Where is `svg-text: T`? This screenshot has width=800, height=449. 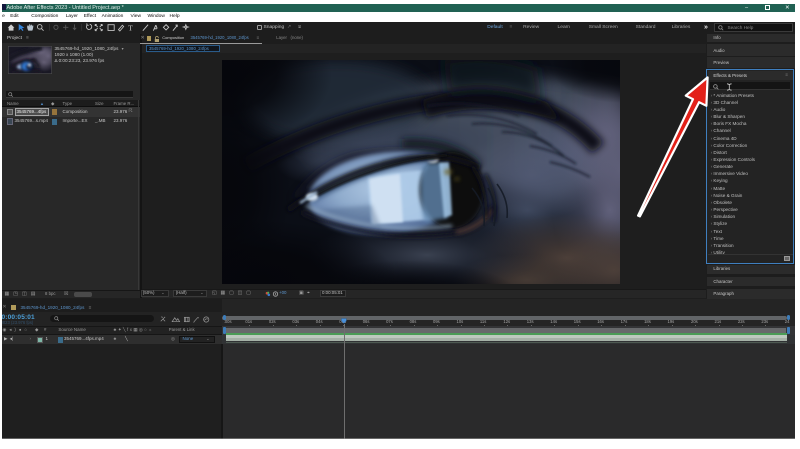
svg-text: T is located at coordinates (130, 28).